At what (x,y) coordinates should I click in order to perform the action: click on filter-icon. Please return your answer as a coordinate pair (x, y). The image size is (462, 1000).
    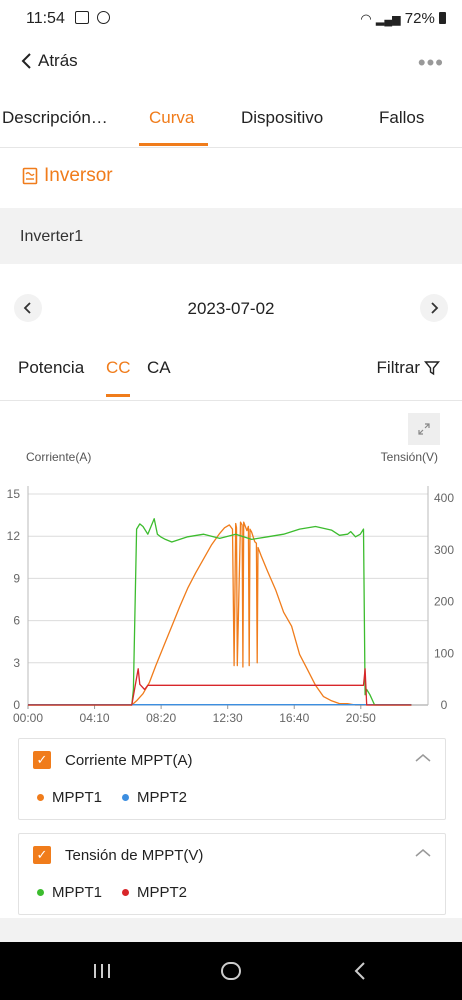
    Looking at the image, I should click on (432, 368).